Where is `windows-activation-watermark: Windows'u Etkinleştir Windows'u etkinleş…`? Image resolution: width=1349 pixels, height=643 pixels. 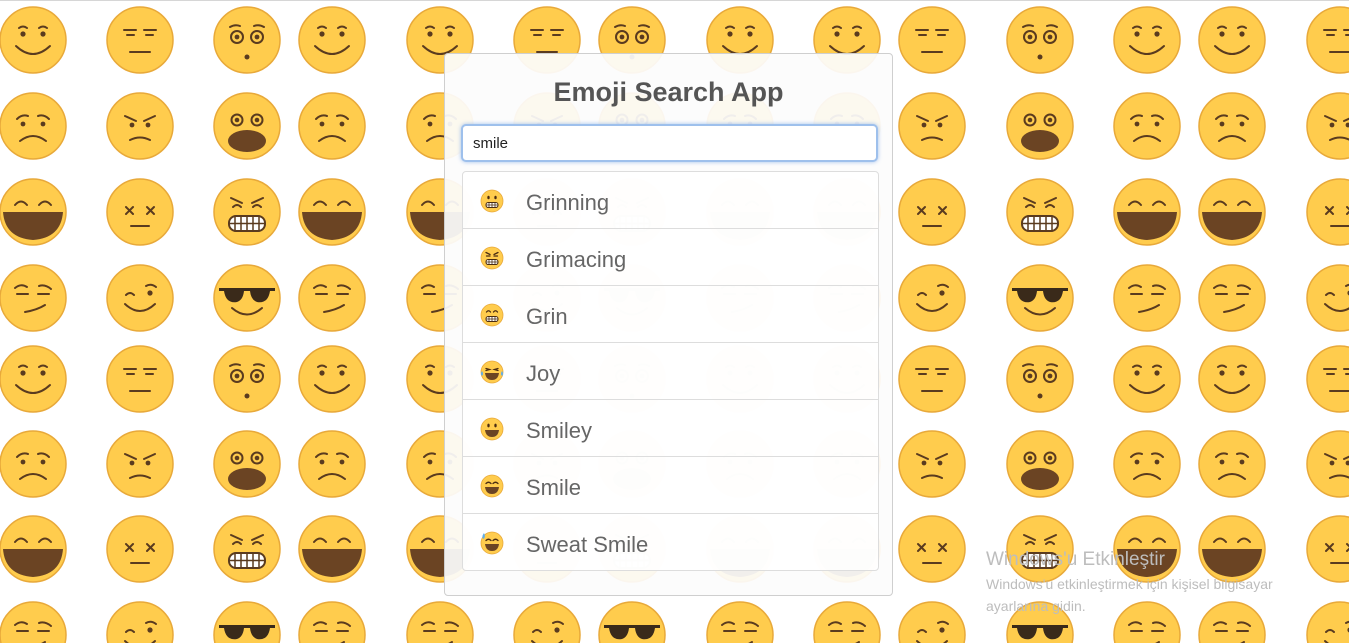 windows-activation-watermark: Windows'u Etkinleştir Windows'u etkinleş… is located at coordinates (1129, 582).